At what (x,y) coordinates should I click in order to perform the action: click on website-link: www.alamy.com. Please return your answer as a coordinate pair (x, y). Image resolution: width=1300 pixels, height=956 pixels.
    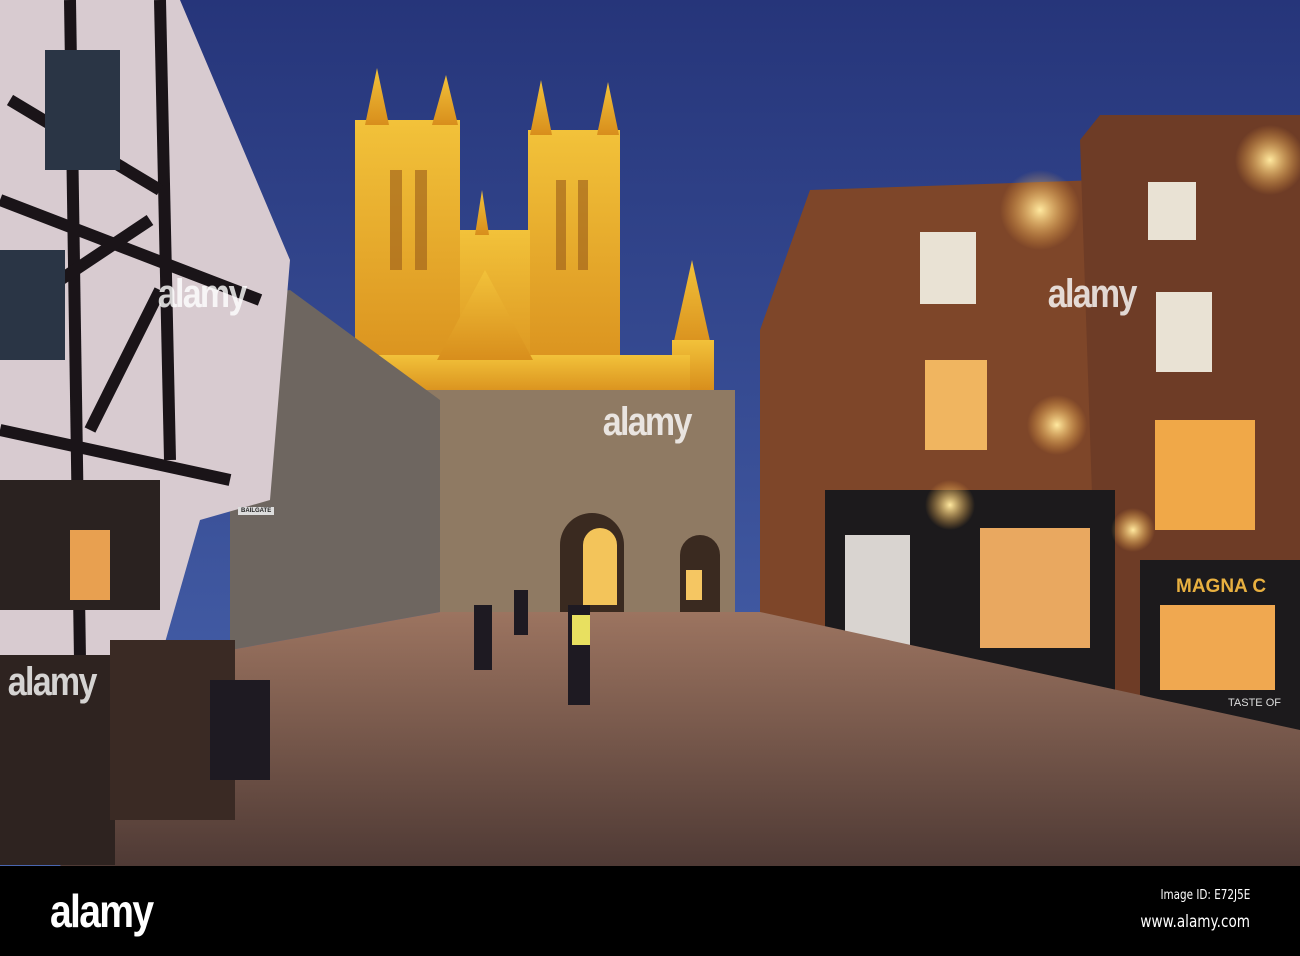
    Looking at the image, I should click on (1195, 922).